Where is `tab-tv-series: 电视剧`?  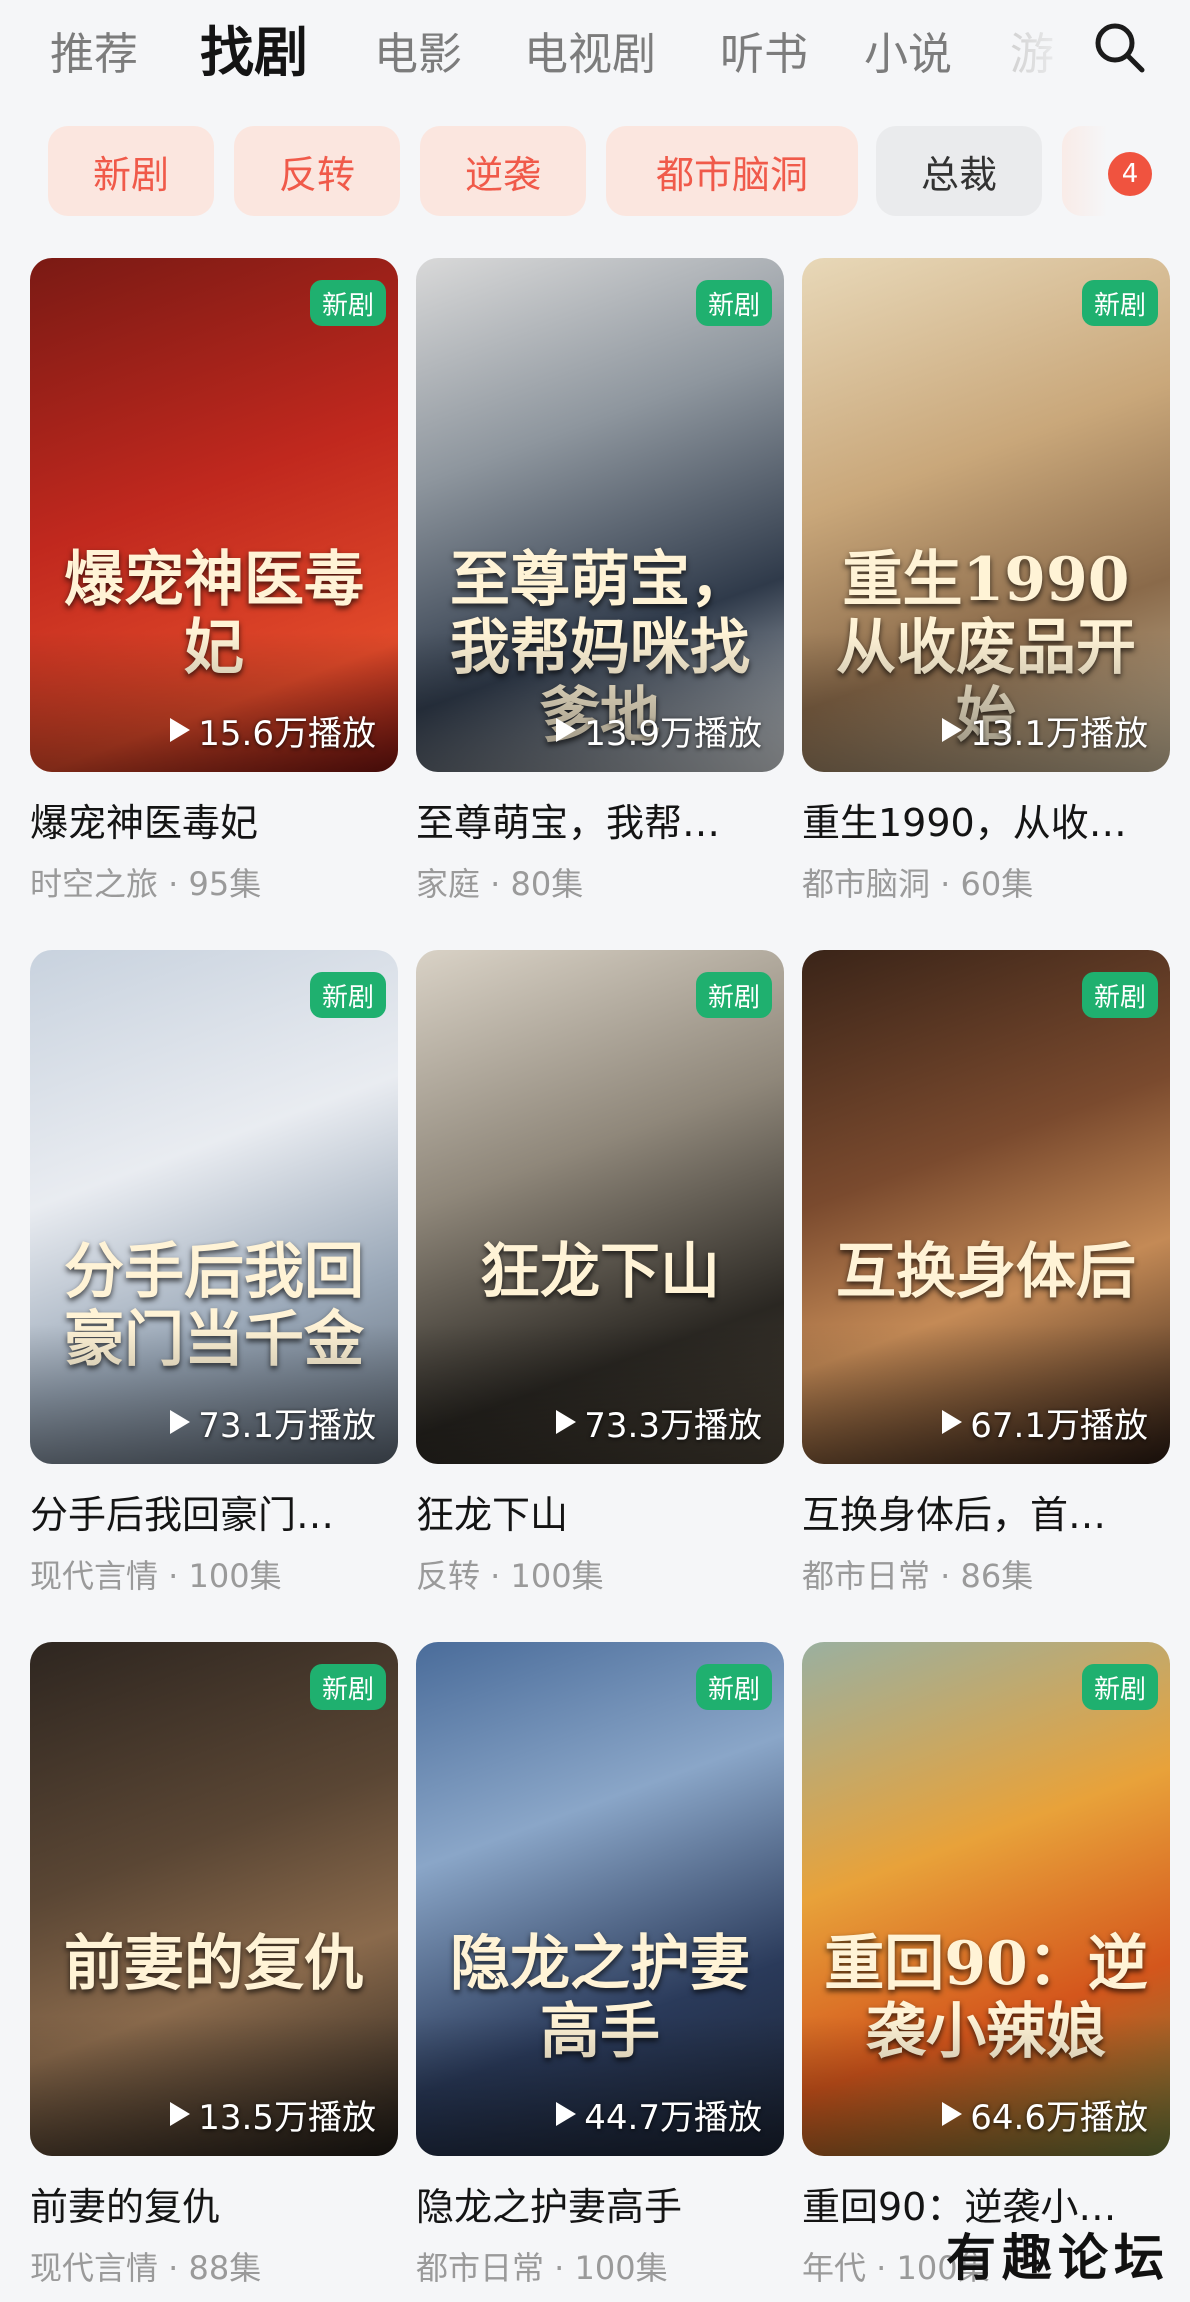
tab-tv-series: 电视剧 is located at coordinates (590, 50).